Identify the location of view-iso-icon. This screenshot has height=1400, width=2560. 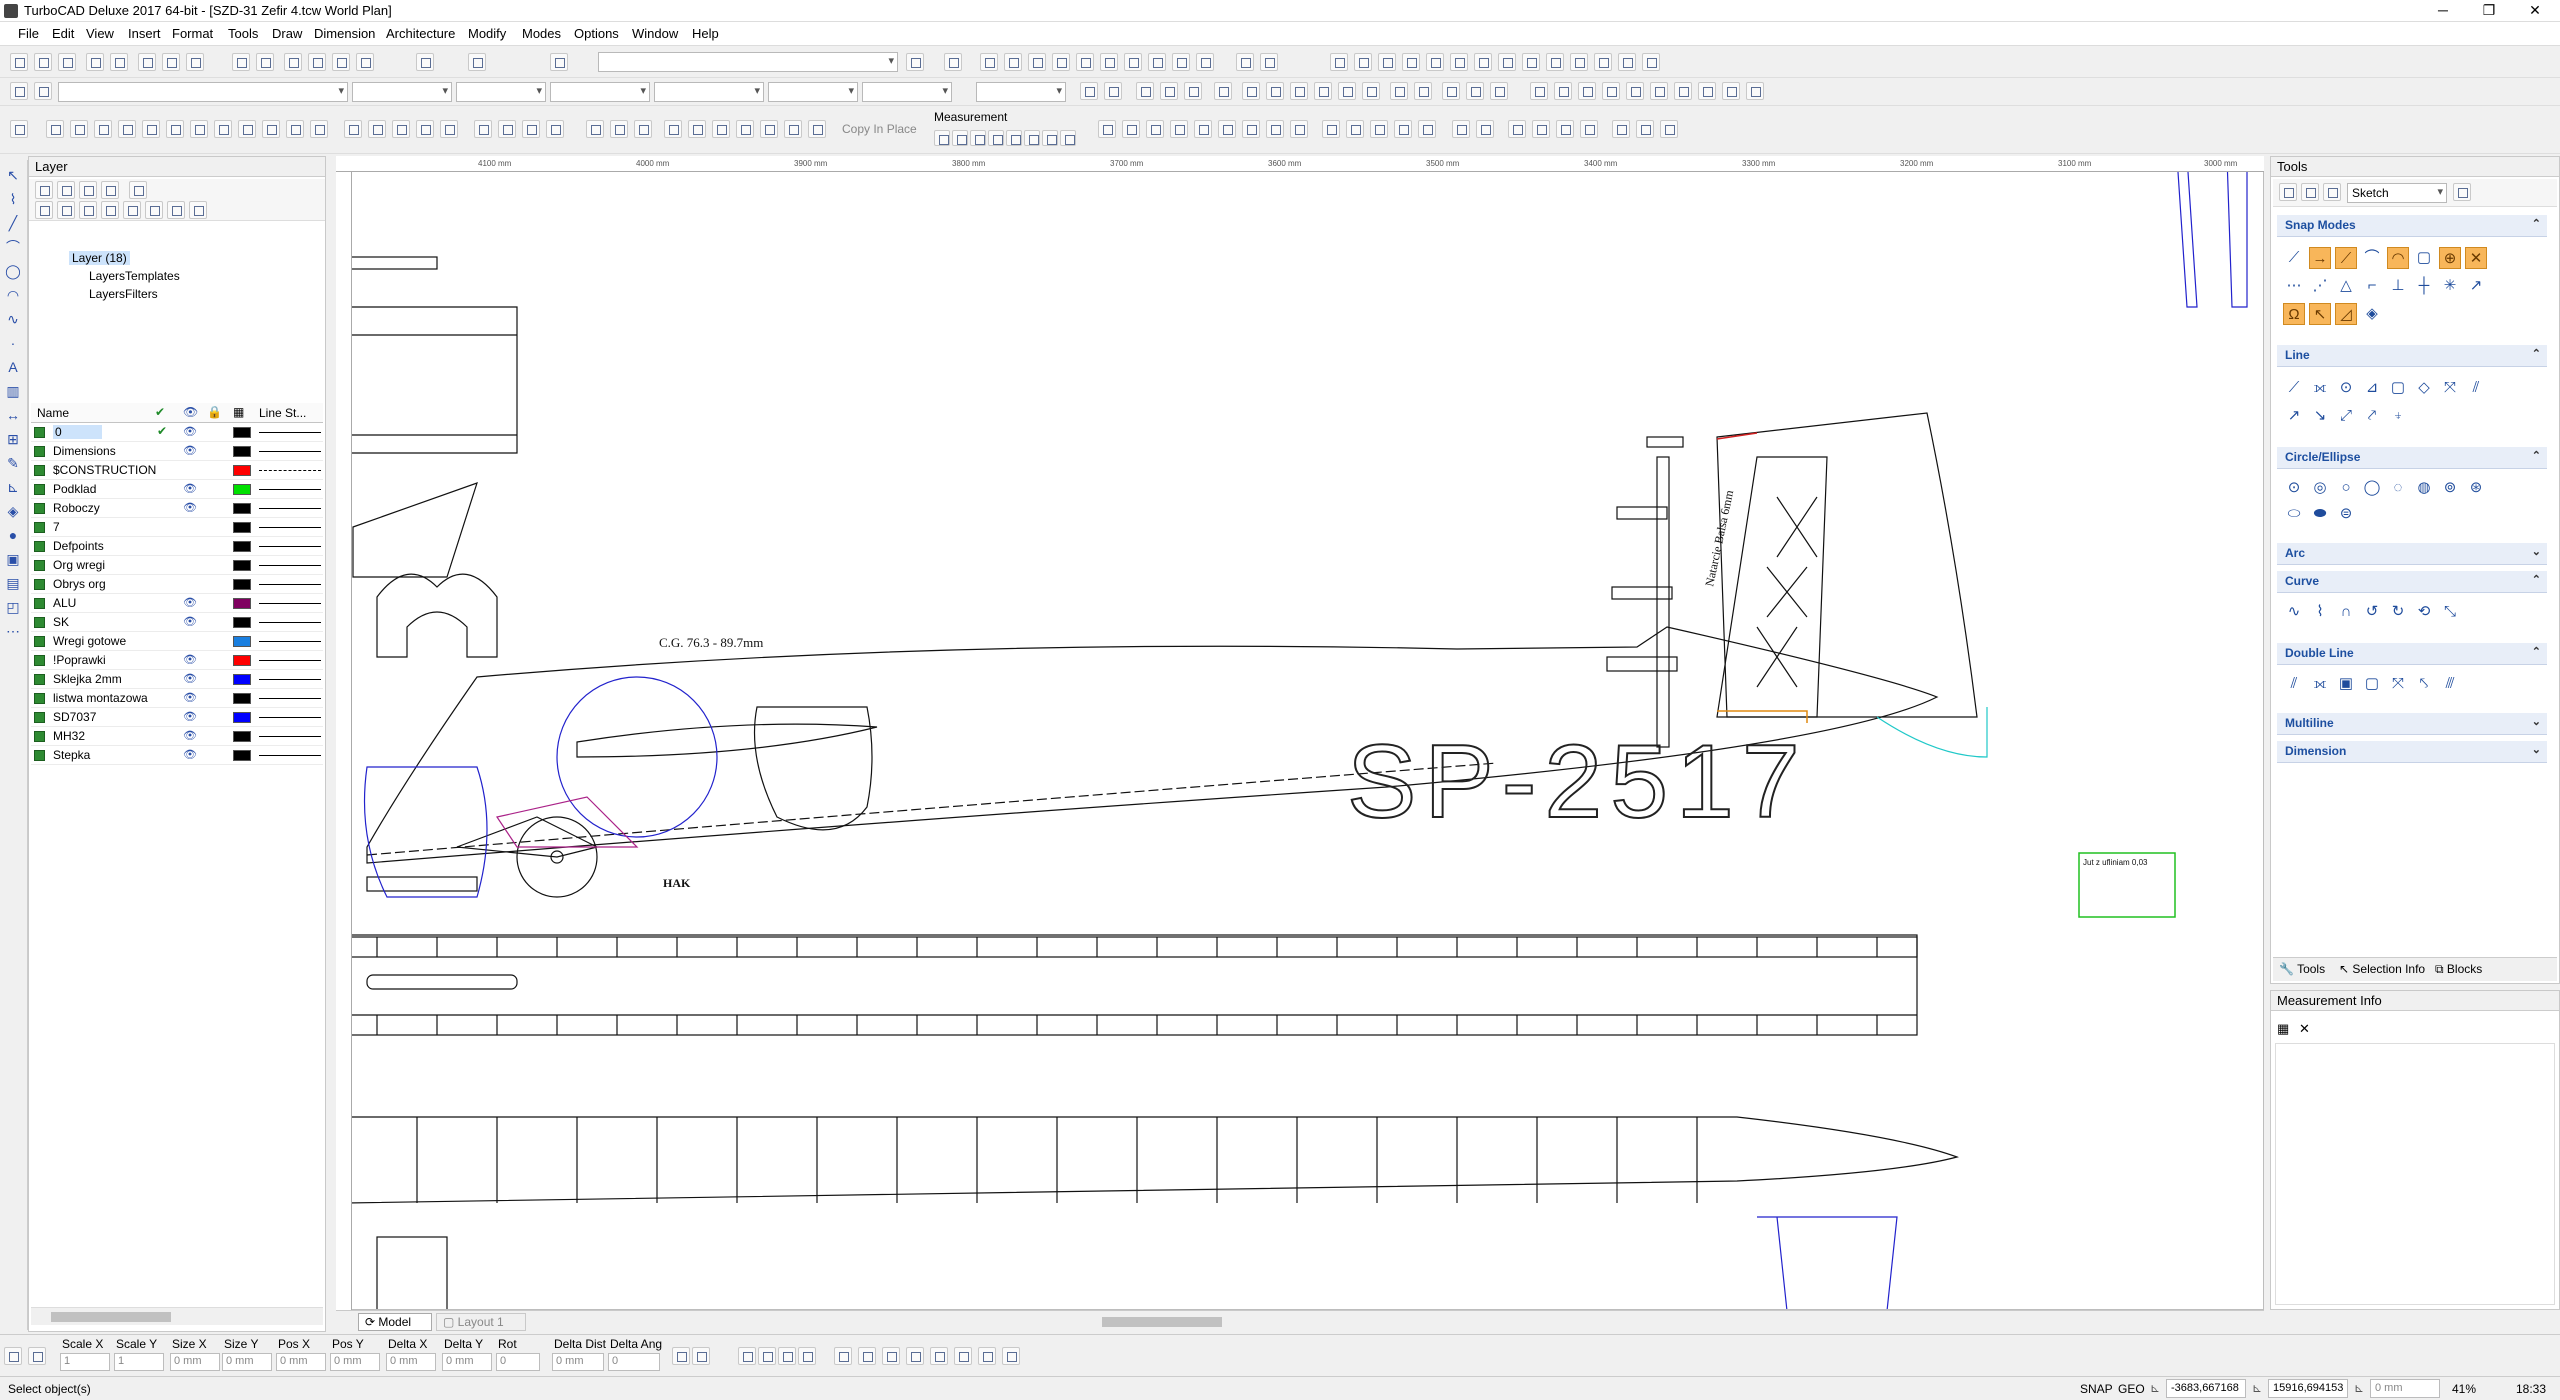
(1659, 91).